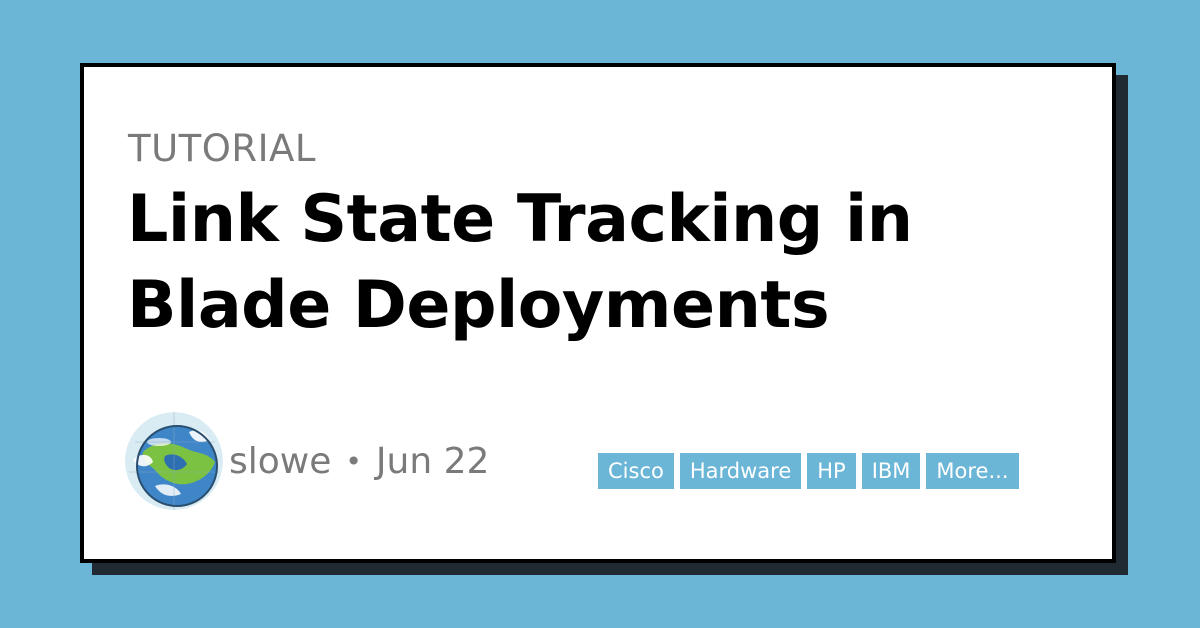 The height and width of the screenshot is (628, 1200). I want to click on post-meta: slowe • Jun 22, so click(359, 461).